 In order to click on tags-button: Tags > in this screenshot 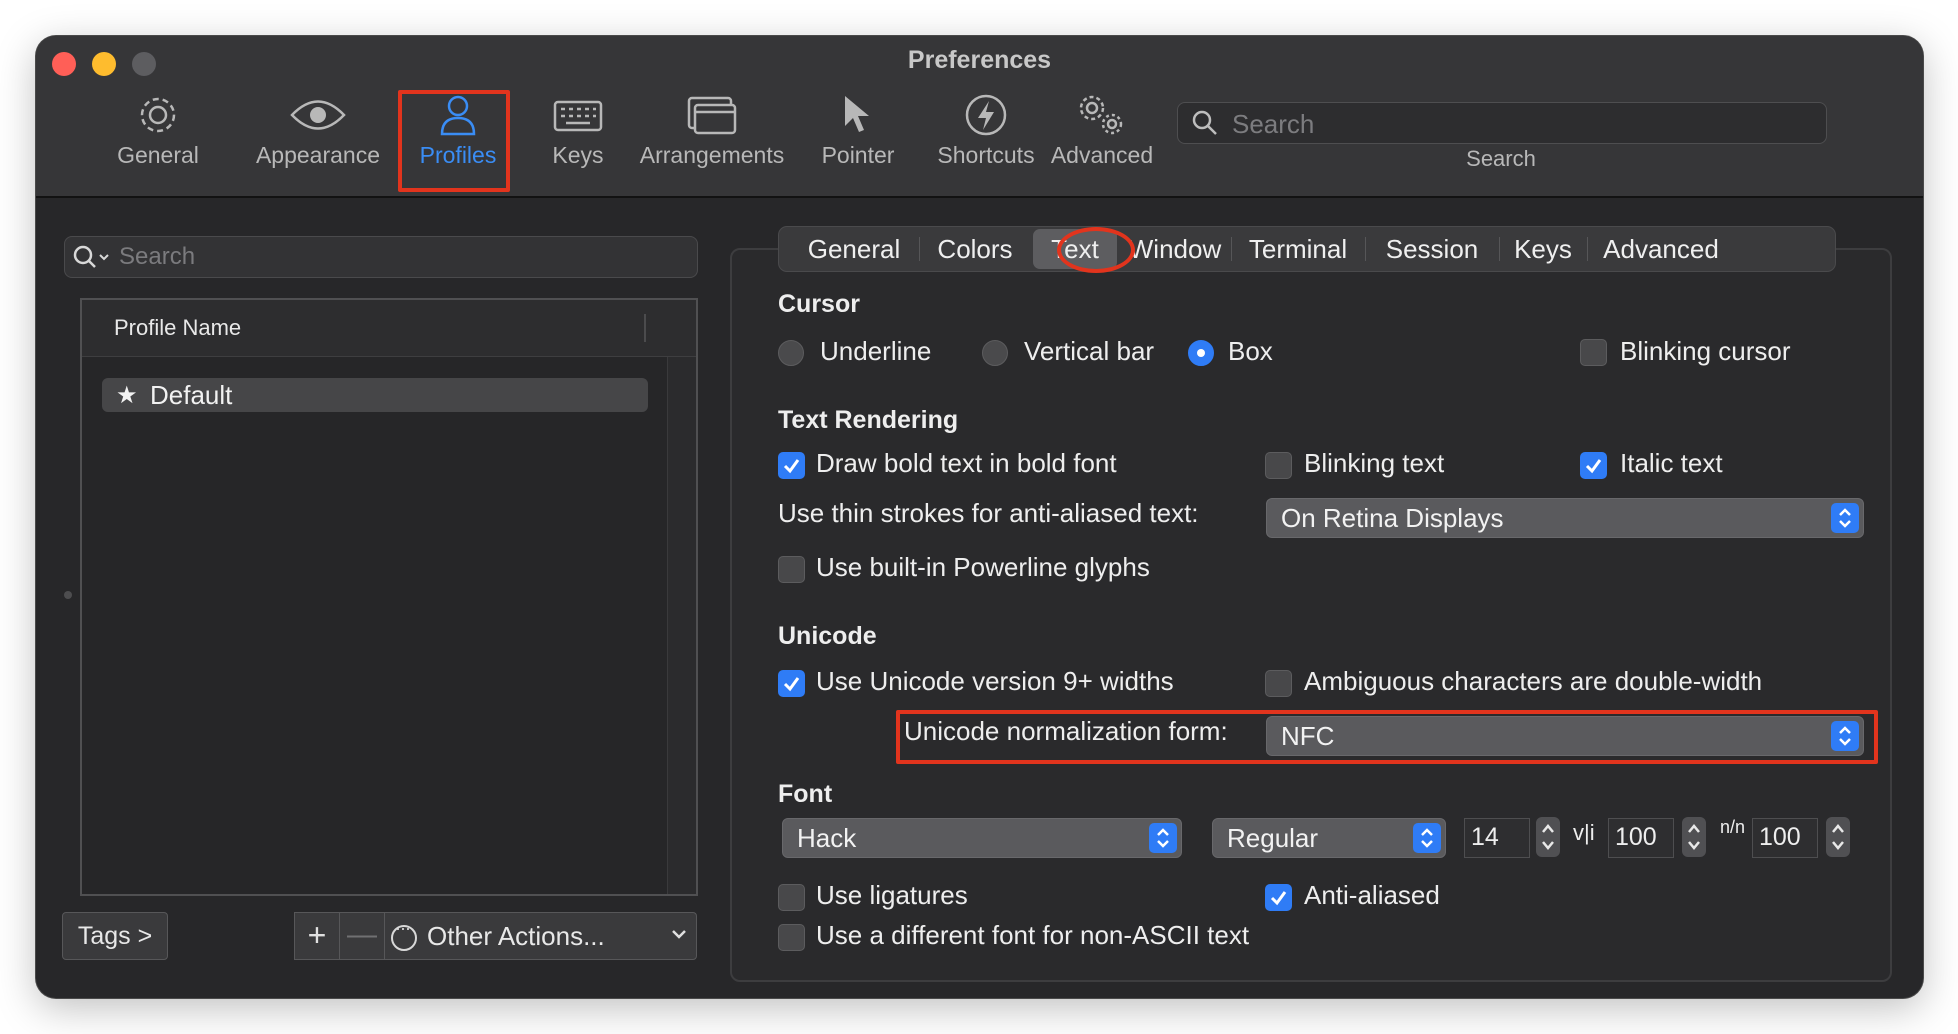, I will do `click(115, 936)`.